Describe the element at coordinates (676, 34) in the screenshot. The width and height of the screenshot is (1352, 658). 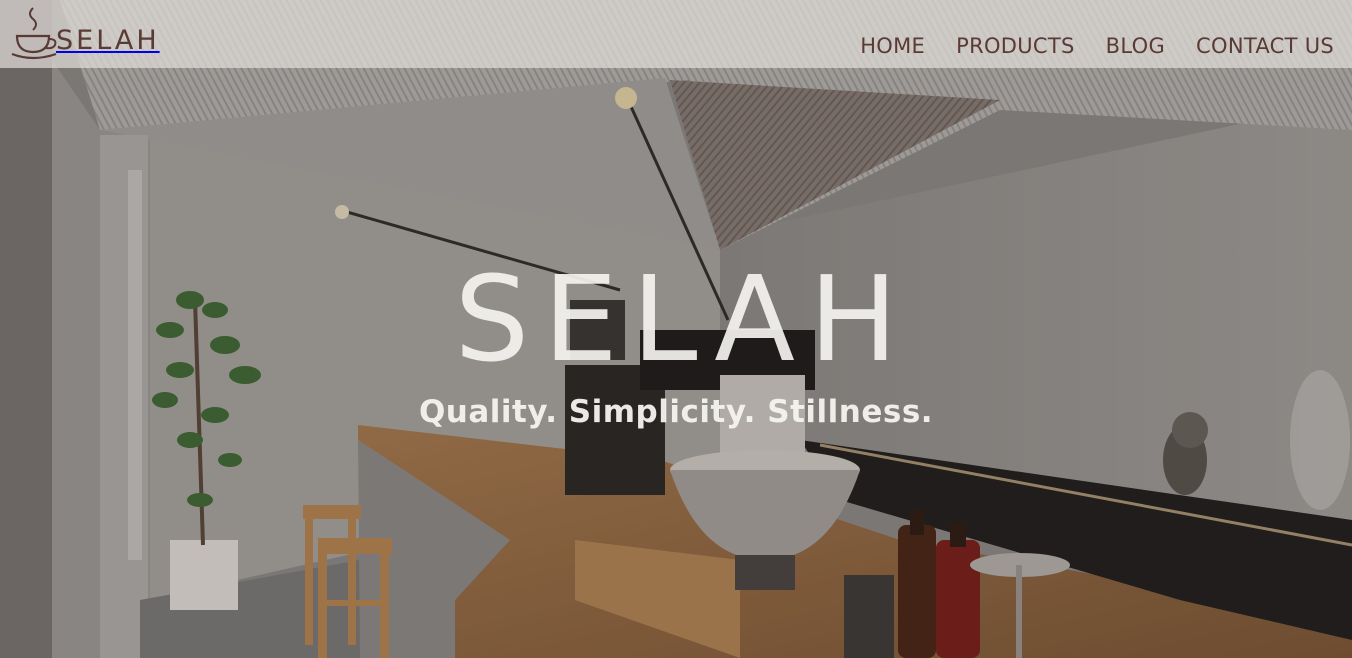
I see `site-header: SELAH HOME PRODUCTS BLOG CONTACT US` at that location.